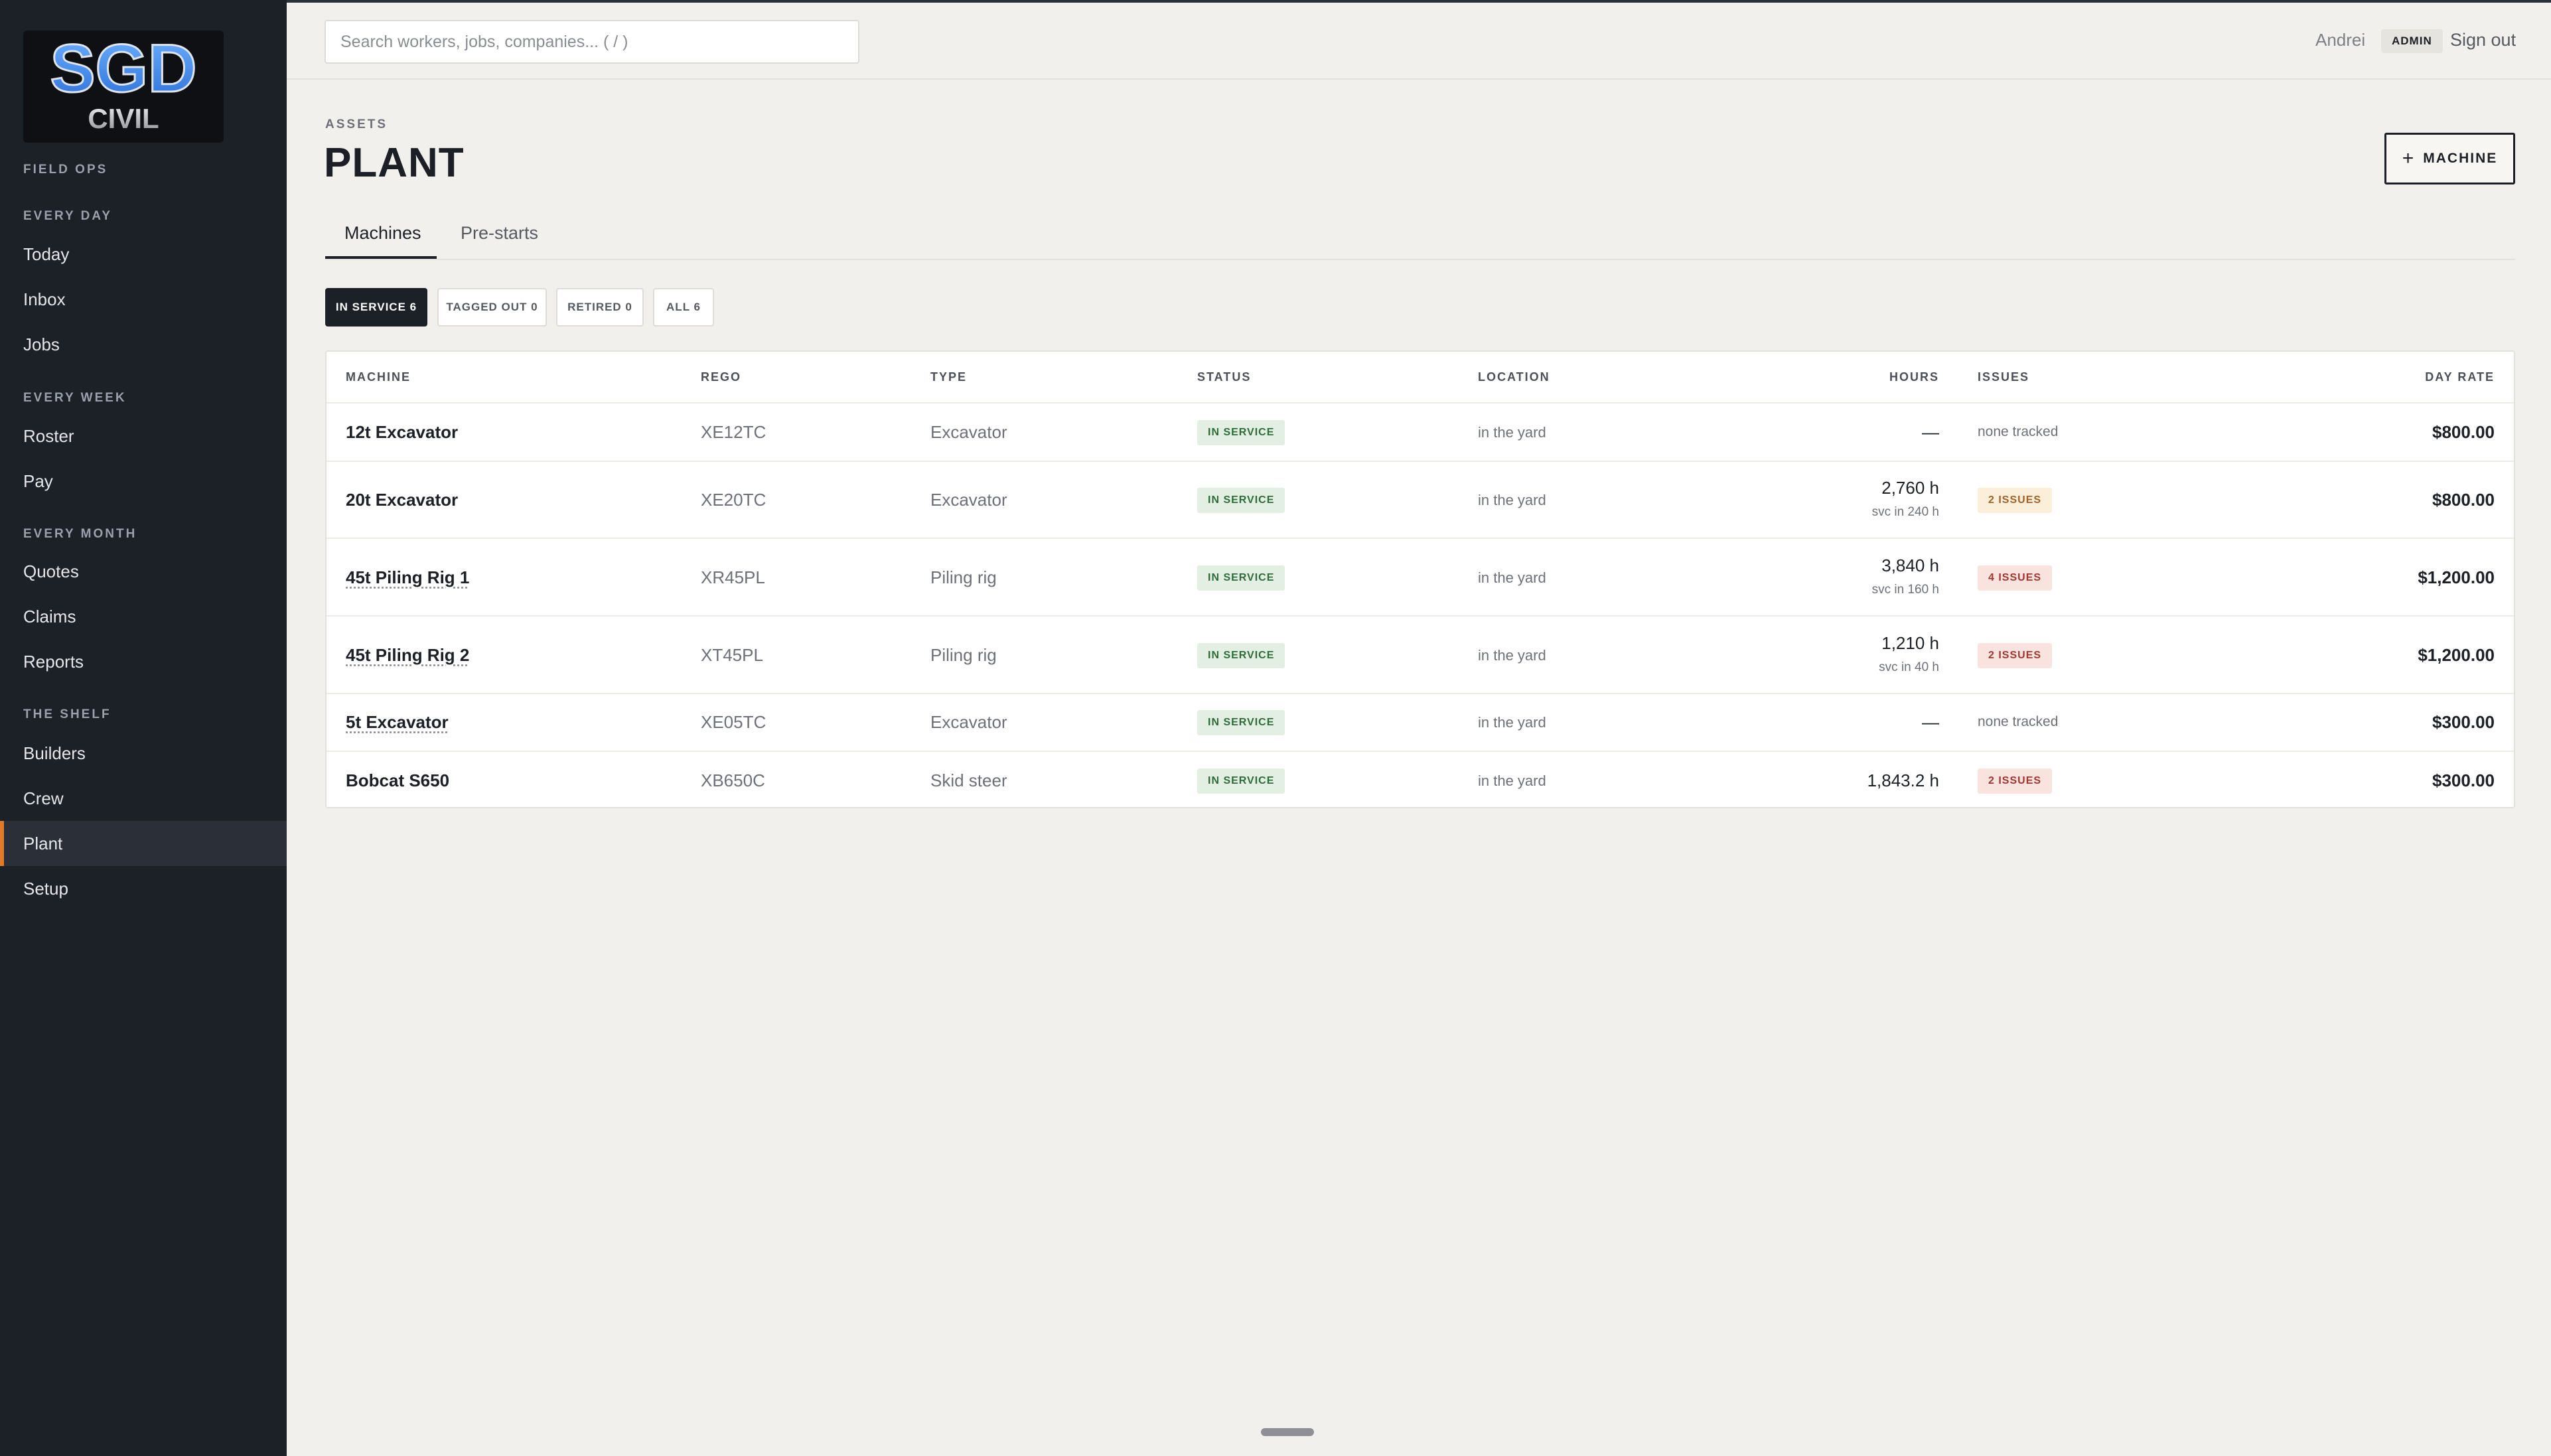 This screenshot has width=2551, height=1456. Describe the element at coordinates (2460, 377) in the screenshot. I see `column-header-day-rate: DAY RATE` at that location.